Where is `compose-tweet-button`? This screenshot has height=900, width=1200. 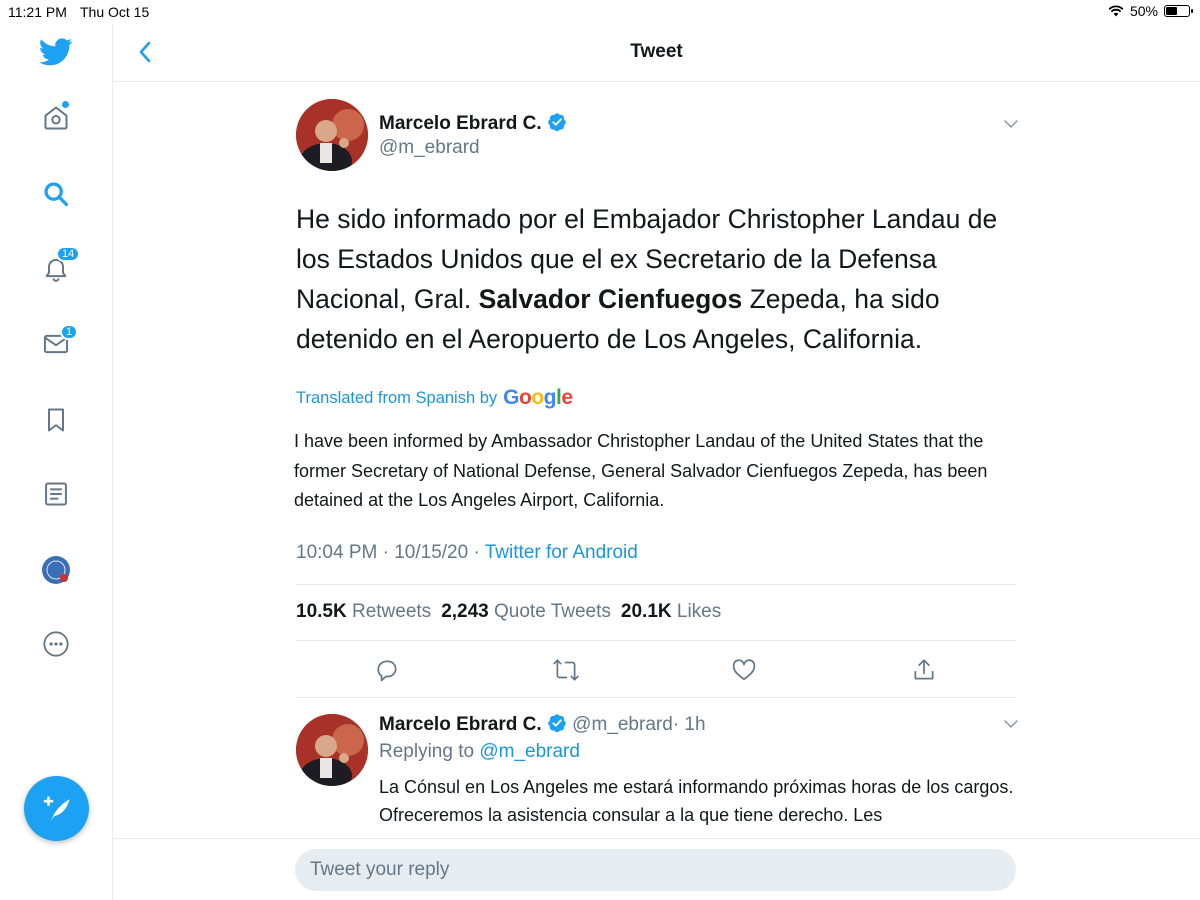
compose-tweet-button is located at coordinates (56, 808).